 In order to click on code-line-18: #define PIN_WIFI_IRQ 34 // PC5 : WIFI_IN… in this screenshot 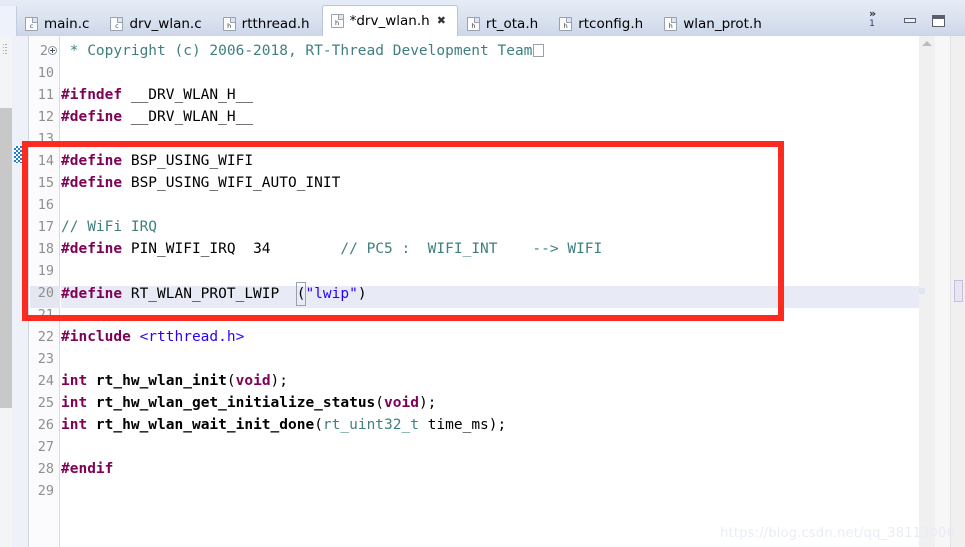, I will do `click(331, 249)`.